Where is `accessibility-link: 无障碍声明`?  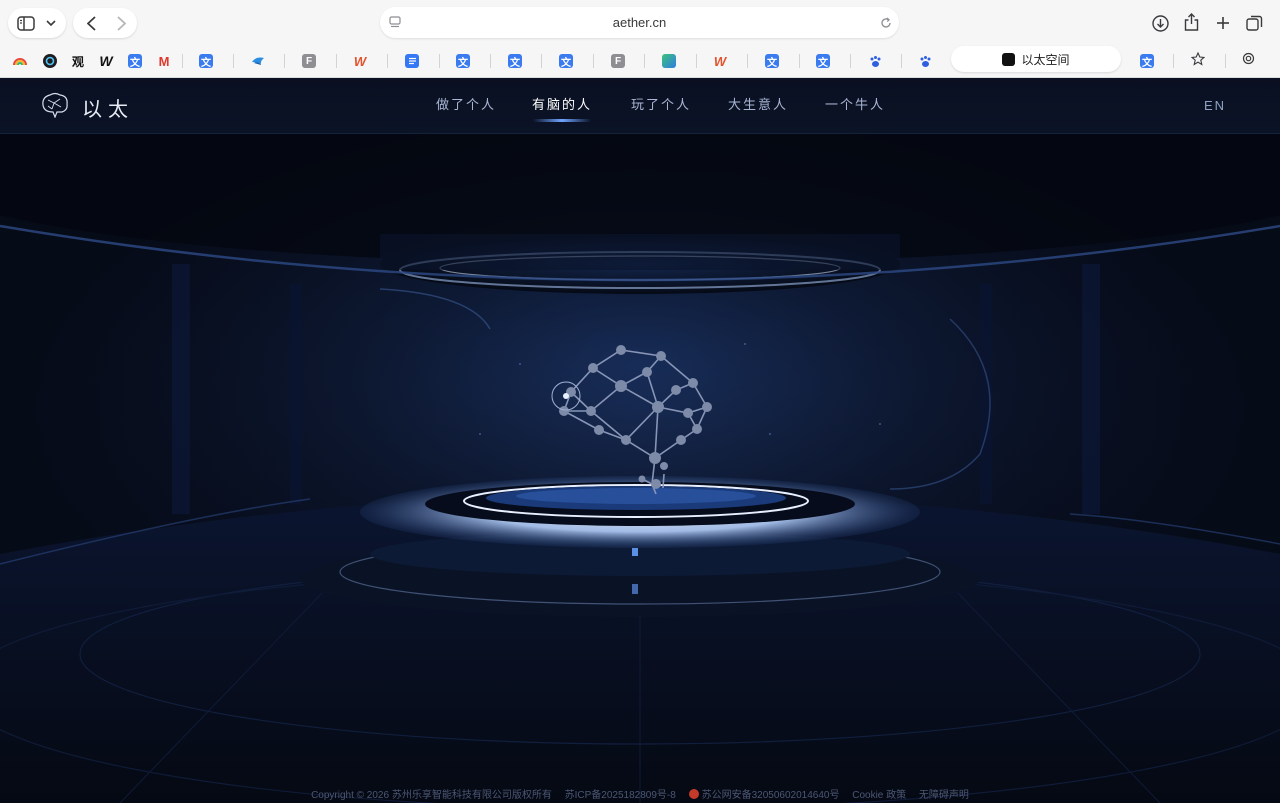
accessibility-link: 无障碍声明 is located at coordinates (944, 795).